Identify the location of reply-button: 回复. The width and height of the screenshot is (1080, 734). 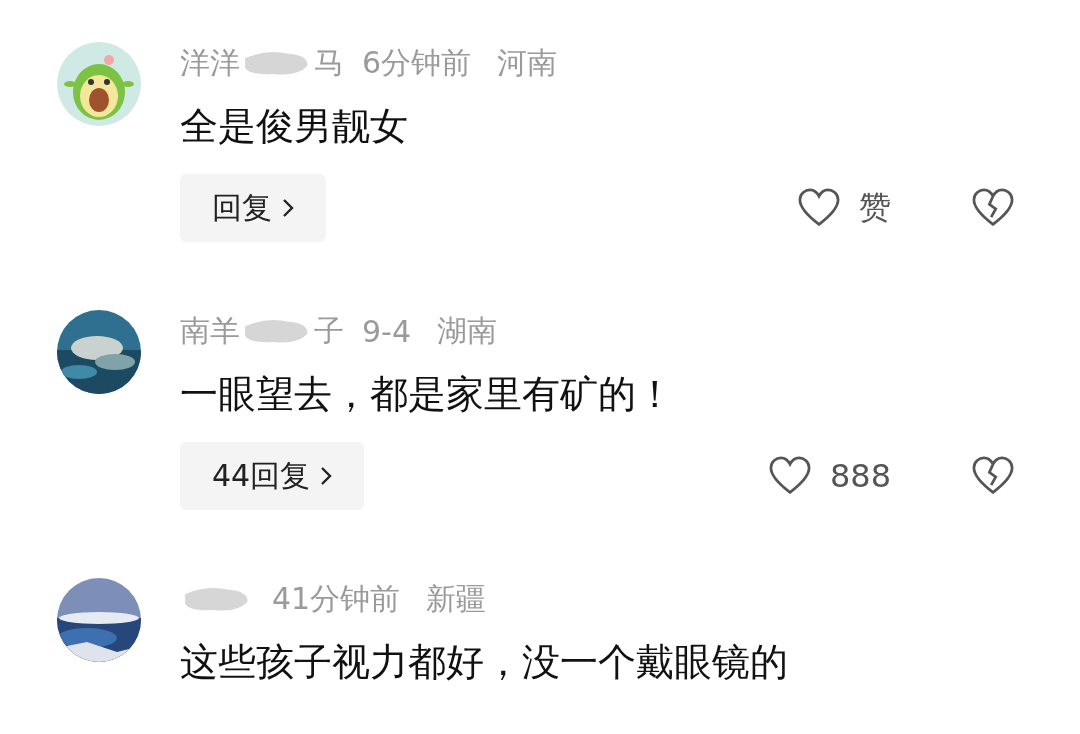
(253, 208).